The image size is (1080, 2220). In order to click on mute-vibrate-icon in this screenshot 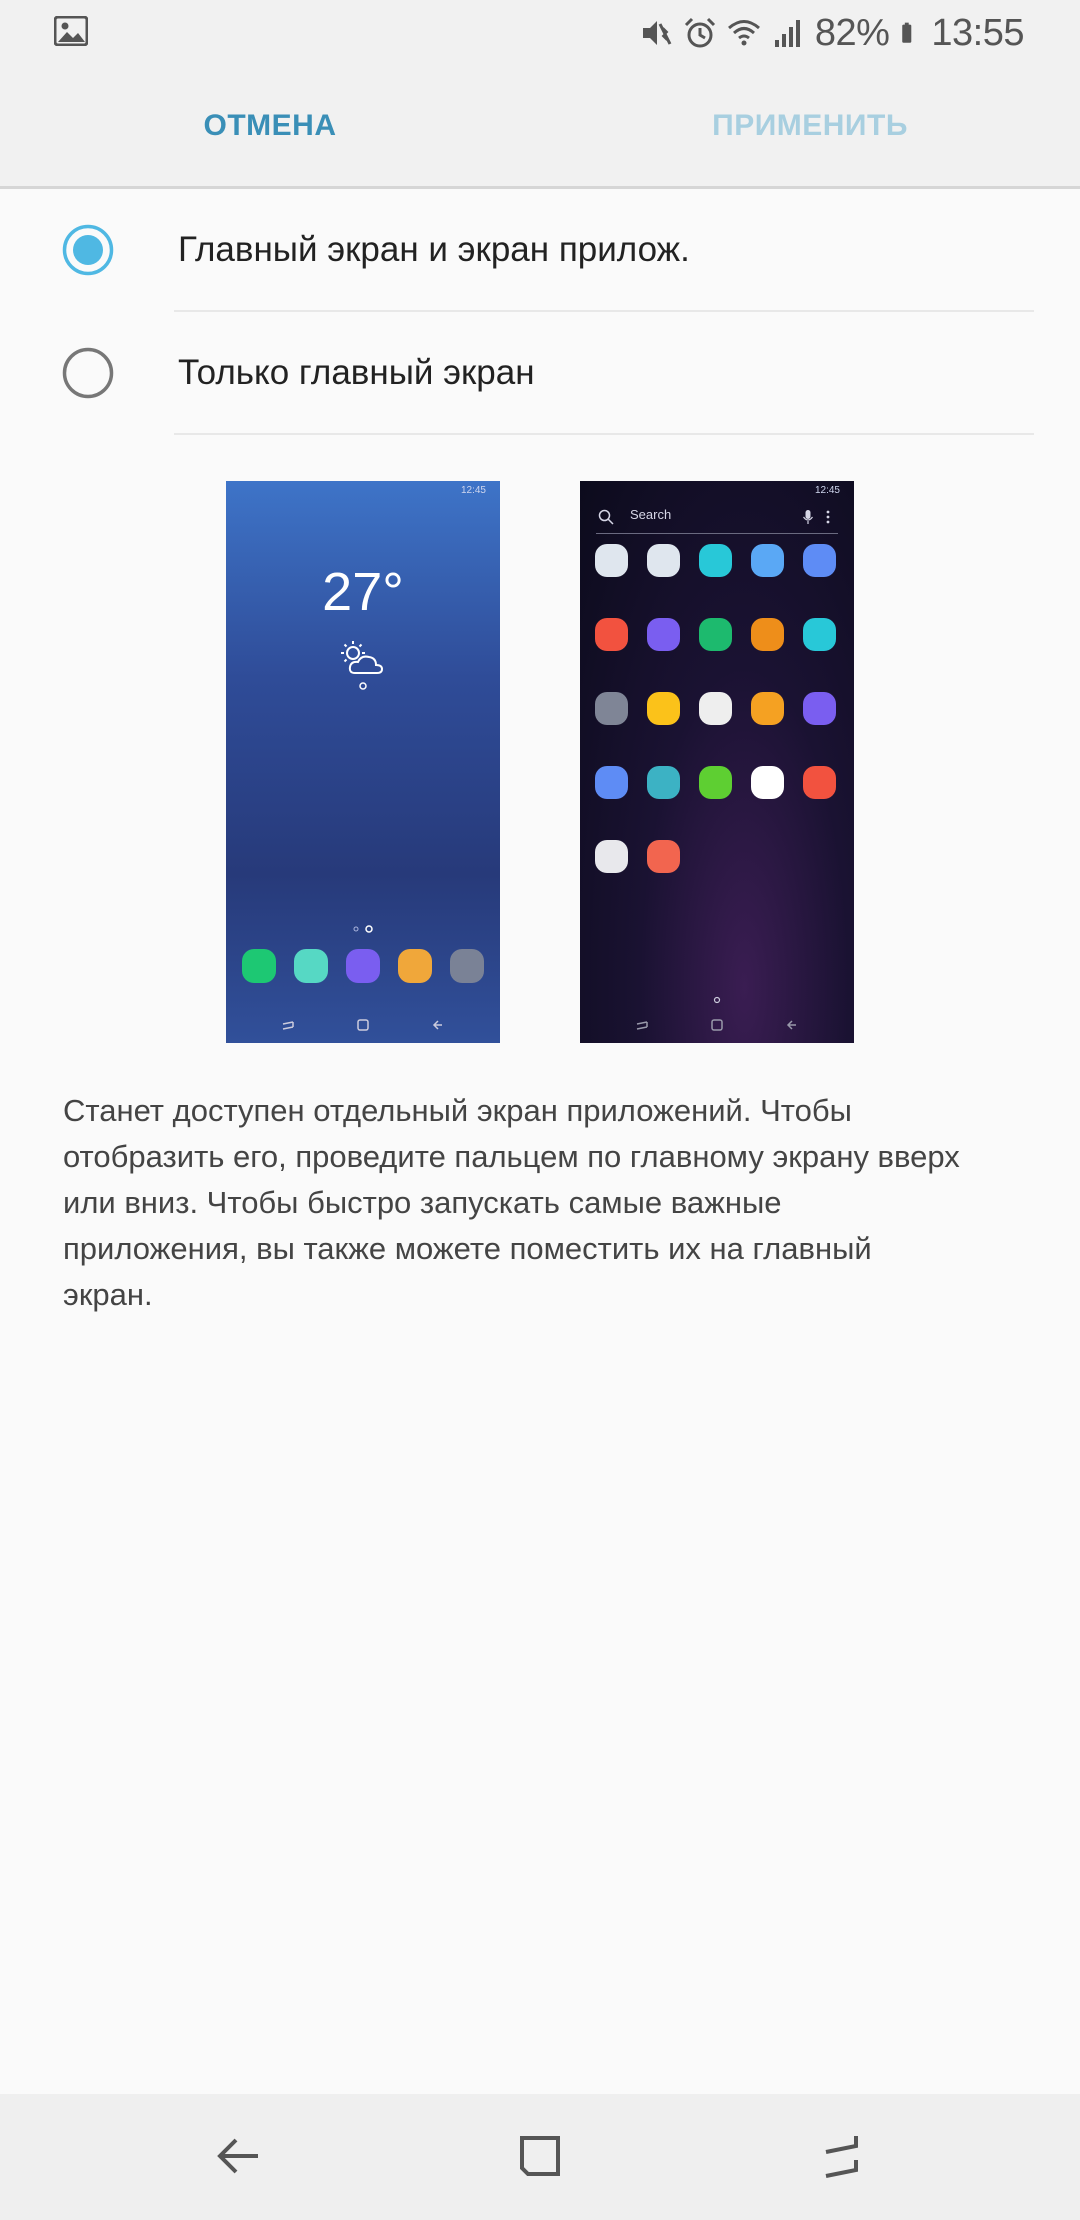, I will do `click(657, 33)`.